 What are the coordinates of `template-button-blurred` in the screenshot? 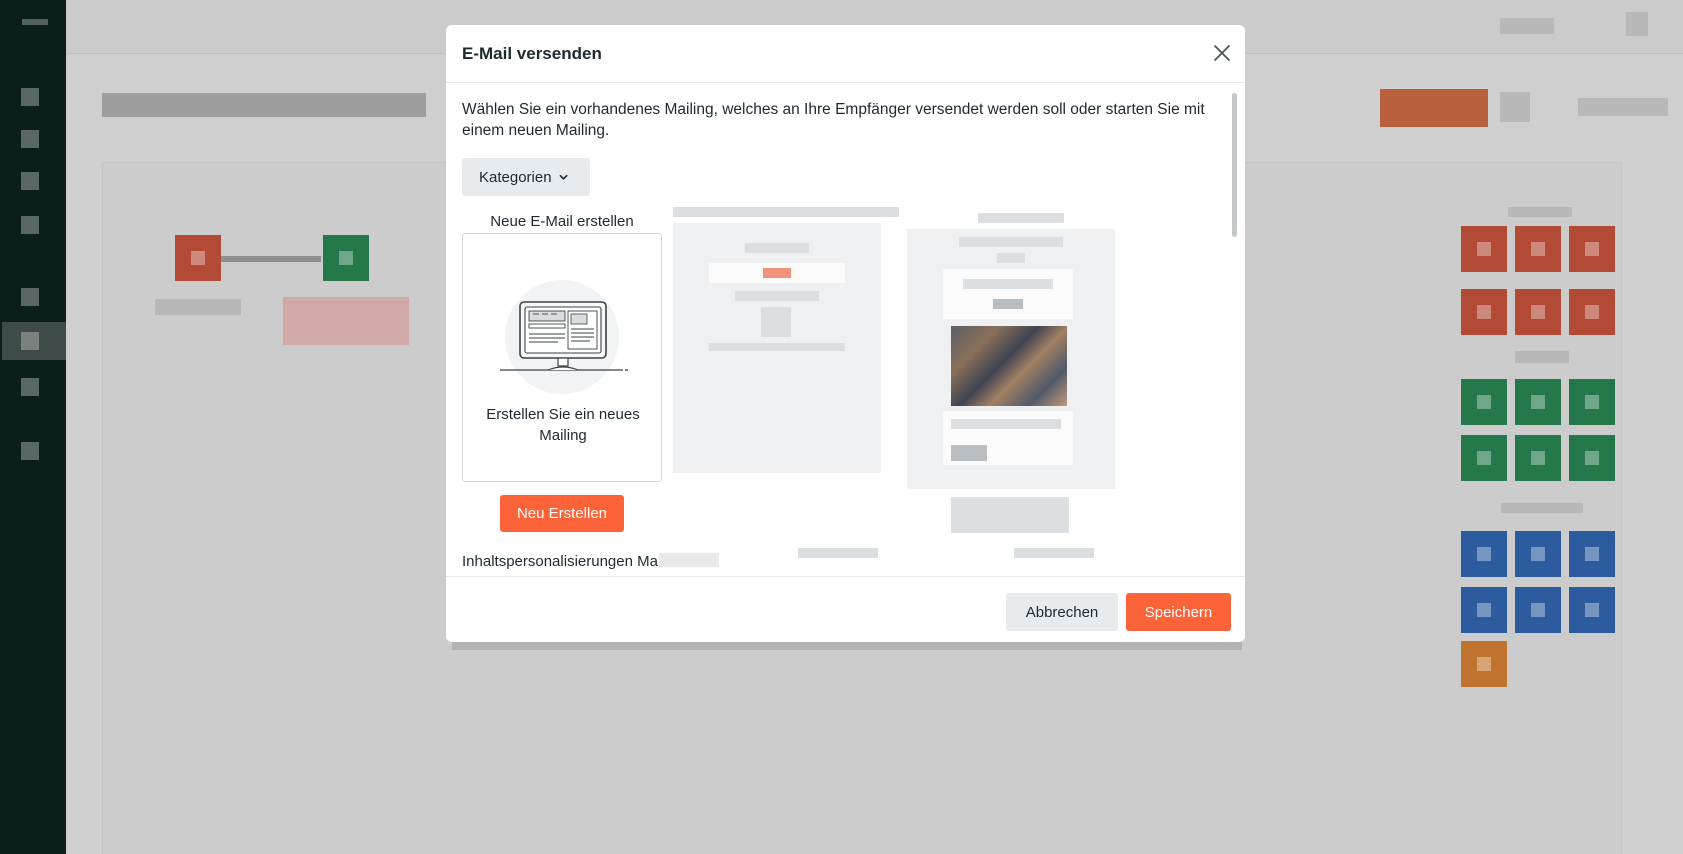 It's located at (1010, 515).